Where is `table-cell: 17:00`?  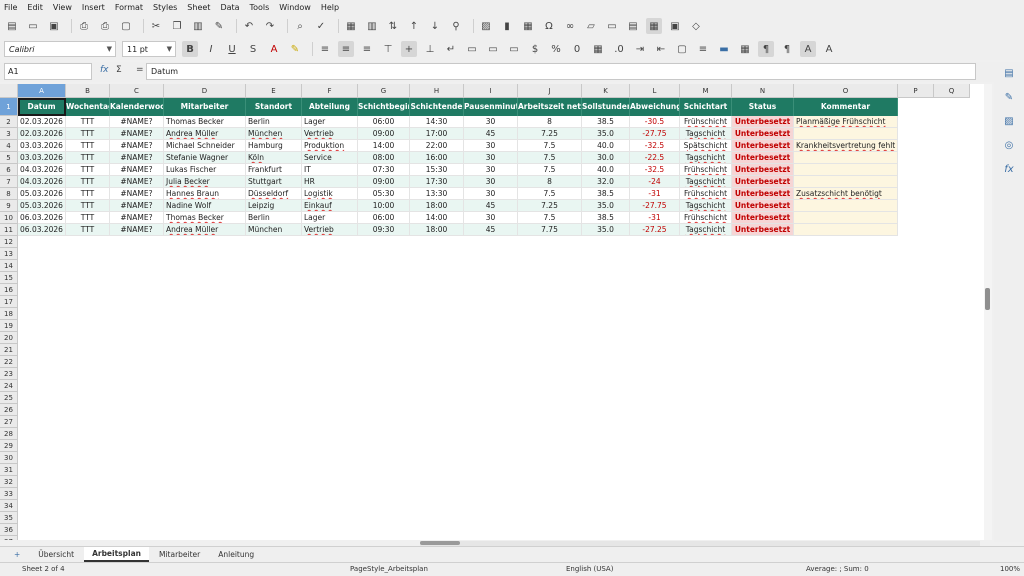
table-cell: 17:00 is located at coordinates (437, 134).